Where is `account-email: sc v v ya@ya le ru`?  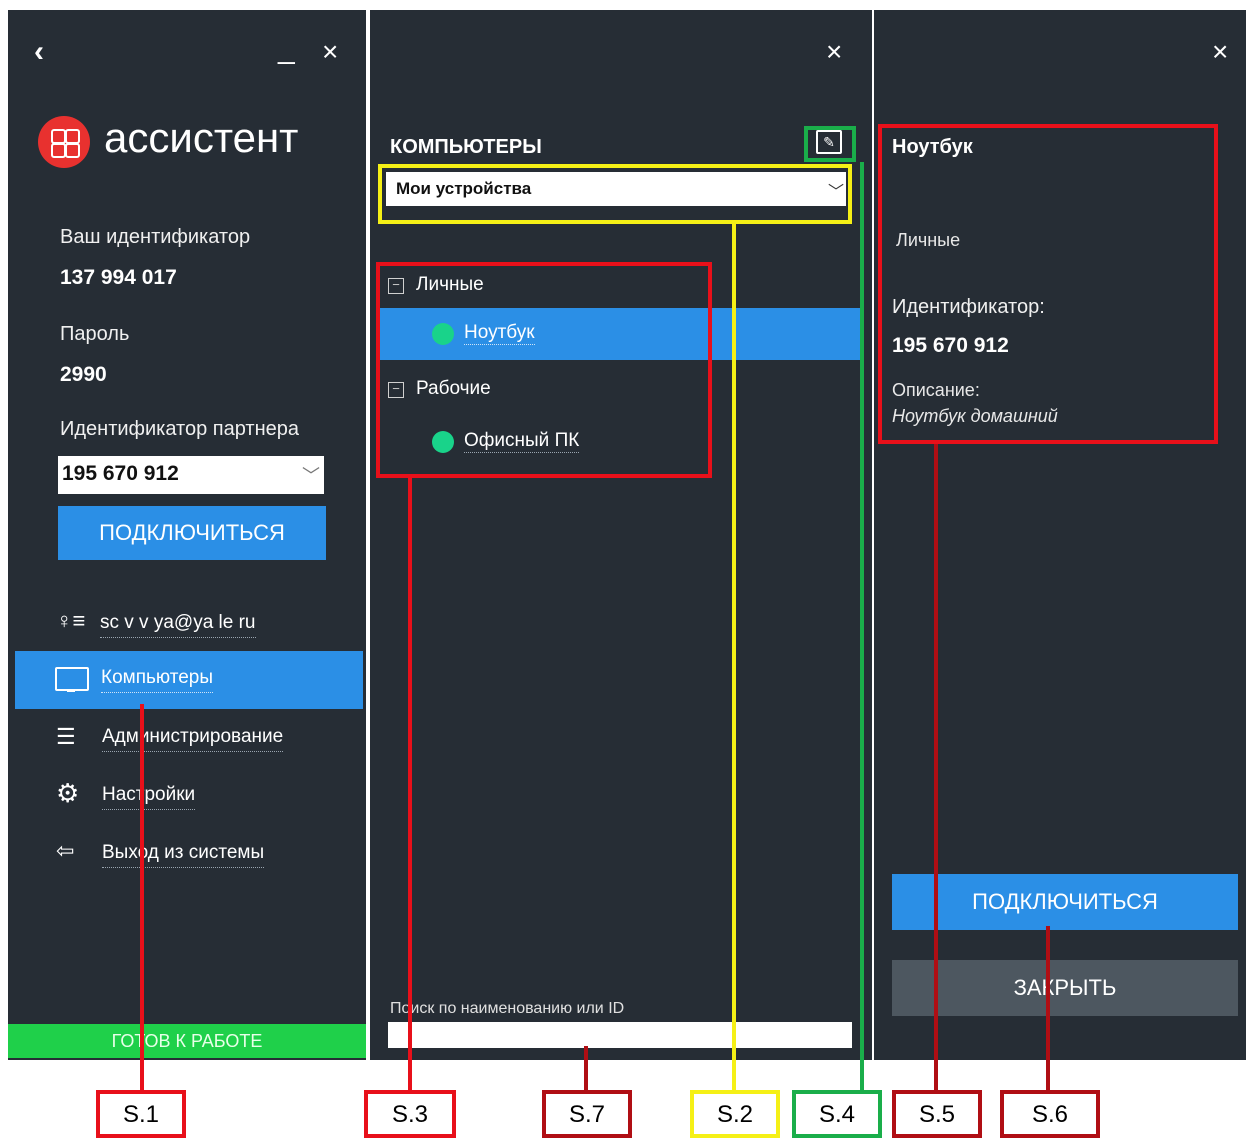 account-email: sc v v ya@ya le ru is located at coordinates (178, 625).